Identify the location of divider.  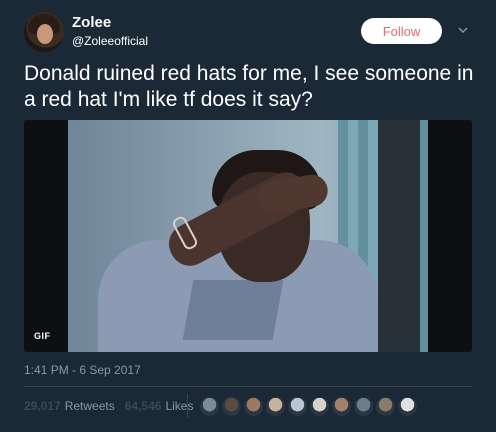
(248, 386).